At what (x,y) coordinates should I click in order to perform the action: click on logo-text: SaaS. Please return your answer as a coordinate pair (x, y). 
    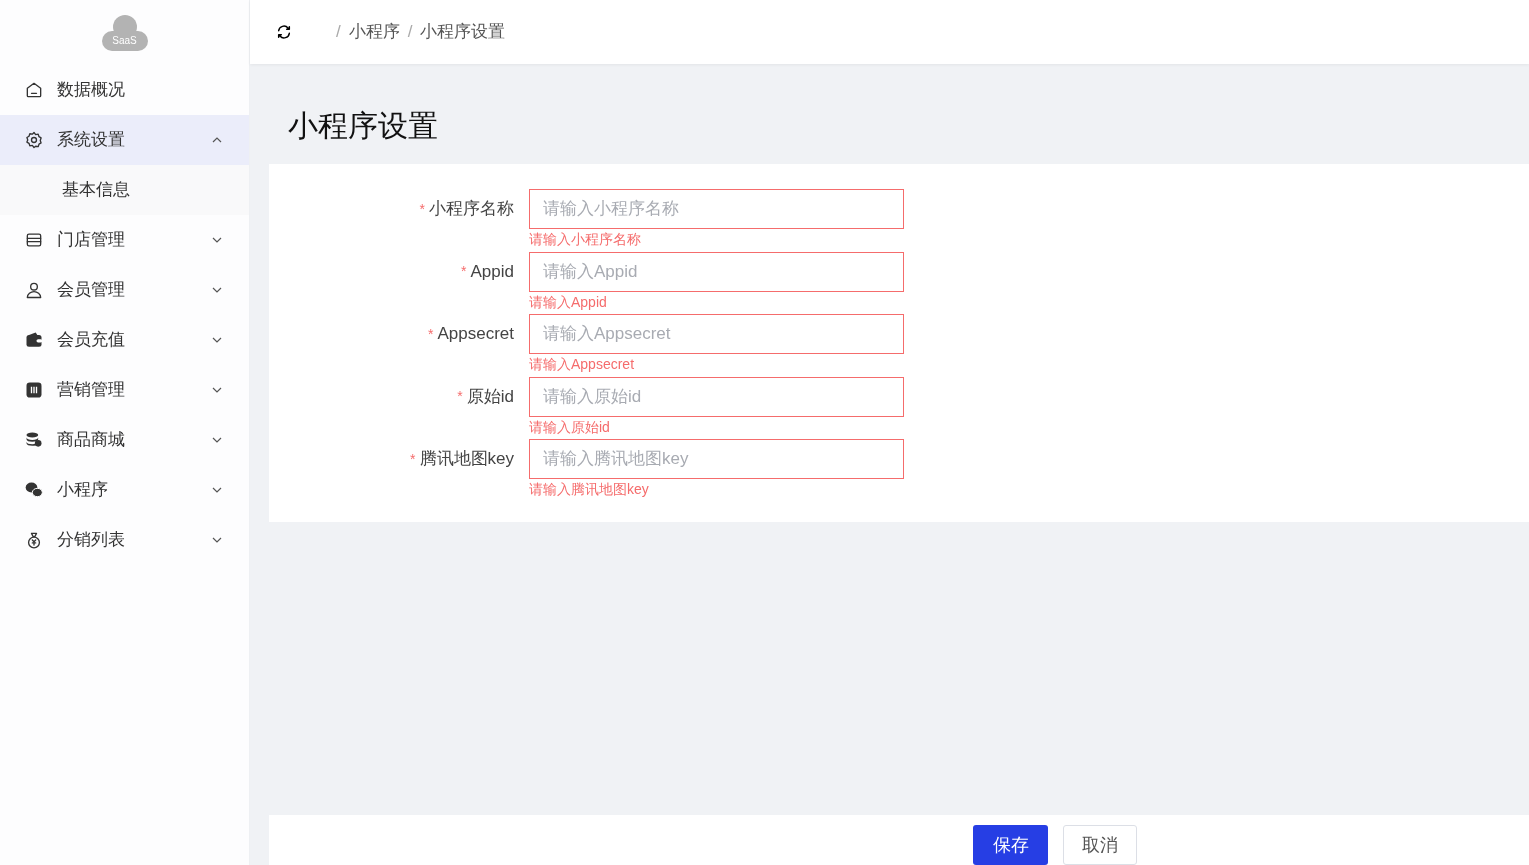
    Looking at the image, I should click on (124, 41).